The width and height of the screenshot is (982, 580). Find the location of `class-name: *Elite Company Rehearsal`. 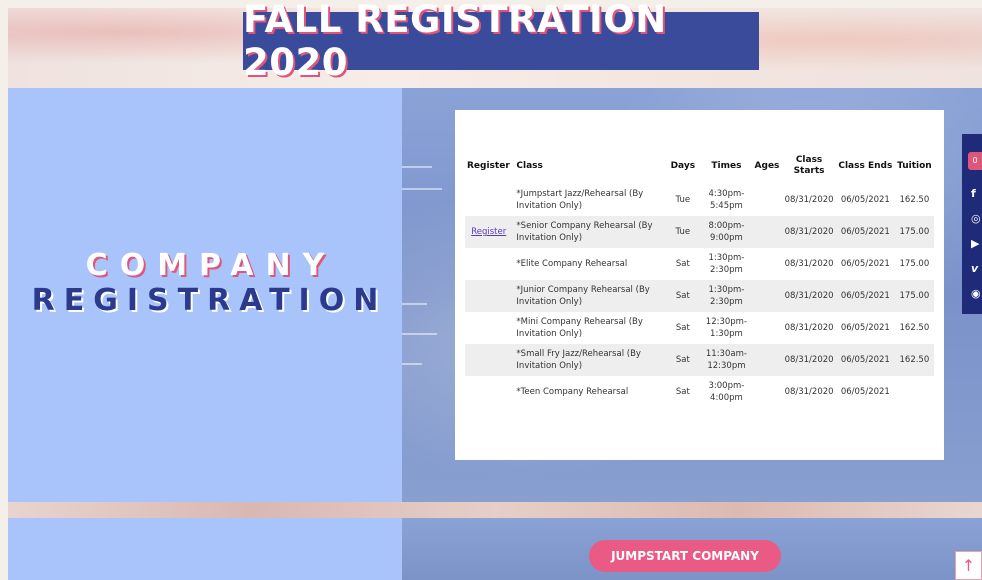

class-name: *Elite Company Rehearsal is located at coordinates (572, 264).